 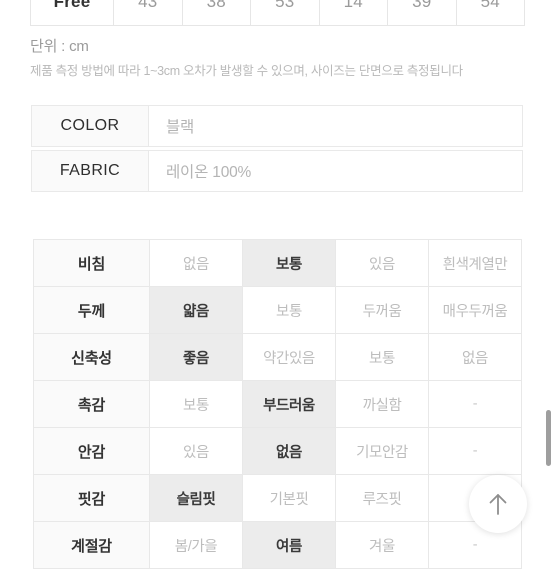 What do you see at coordinates (196, 310) in the screenshot?
I see `attribute-option-1-0: 얇음` at bounding box center [196, 310].